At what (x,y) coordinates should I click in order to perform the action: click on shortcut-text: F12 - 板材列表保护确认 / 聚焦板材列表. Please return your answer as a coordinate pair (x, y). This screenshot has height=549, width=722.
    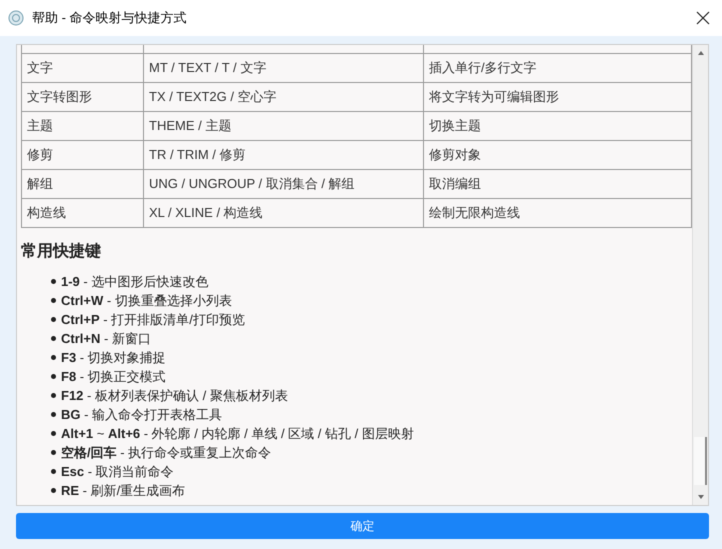
    Looking at the image, I should click on (174, 395).